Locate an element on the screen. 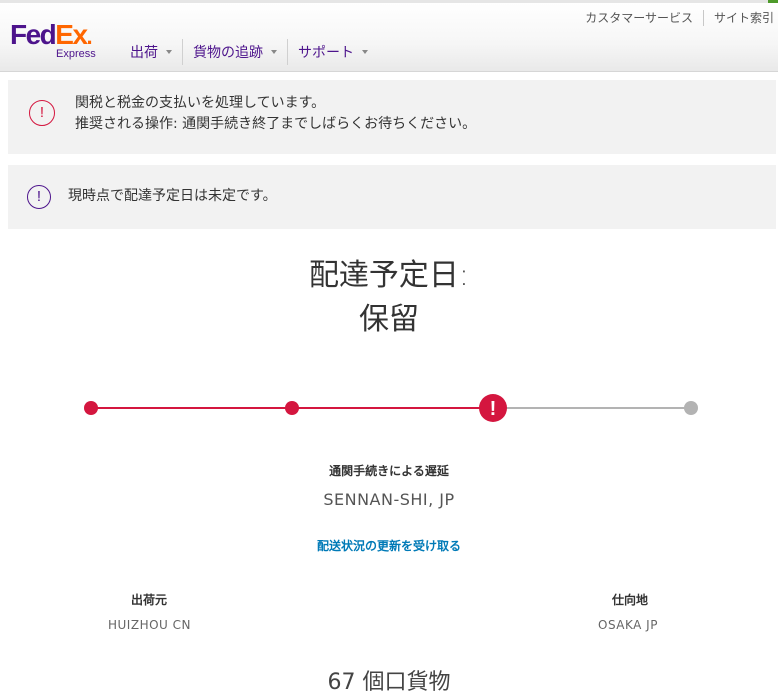  delivery-date-alert: ! 現時点で配達予定日は未定です。 is located at coordinates (392, 197).